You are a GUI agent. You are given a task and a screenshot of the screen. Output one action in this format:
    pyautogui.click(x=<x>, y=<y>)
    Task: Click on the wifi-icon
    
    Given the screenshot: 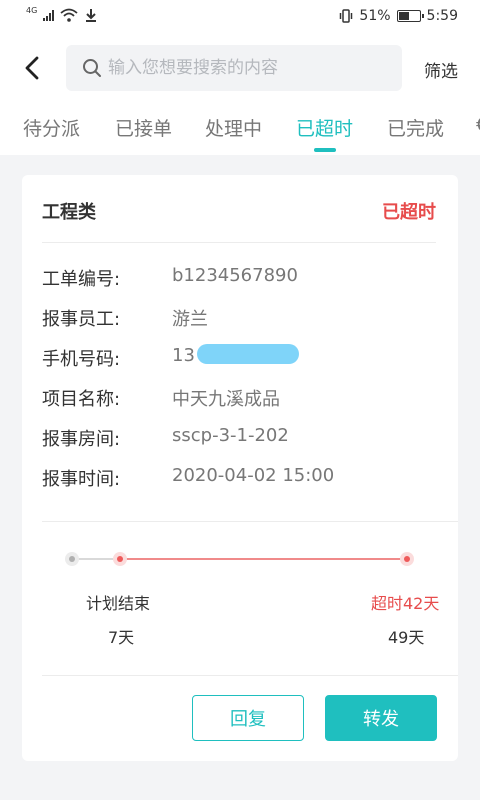 What is the action you would take?
    pyautogui.click(x=69, y=15)
    